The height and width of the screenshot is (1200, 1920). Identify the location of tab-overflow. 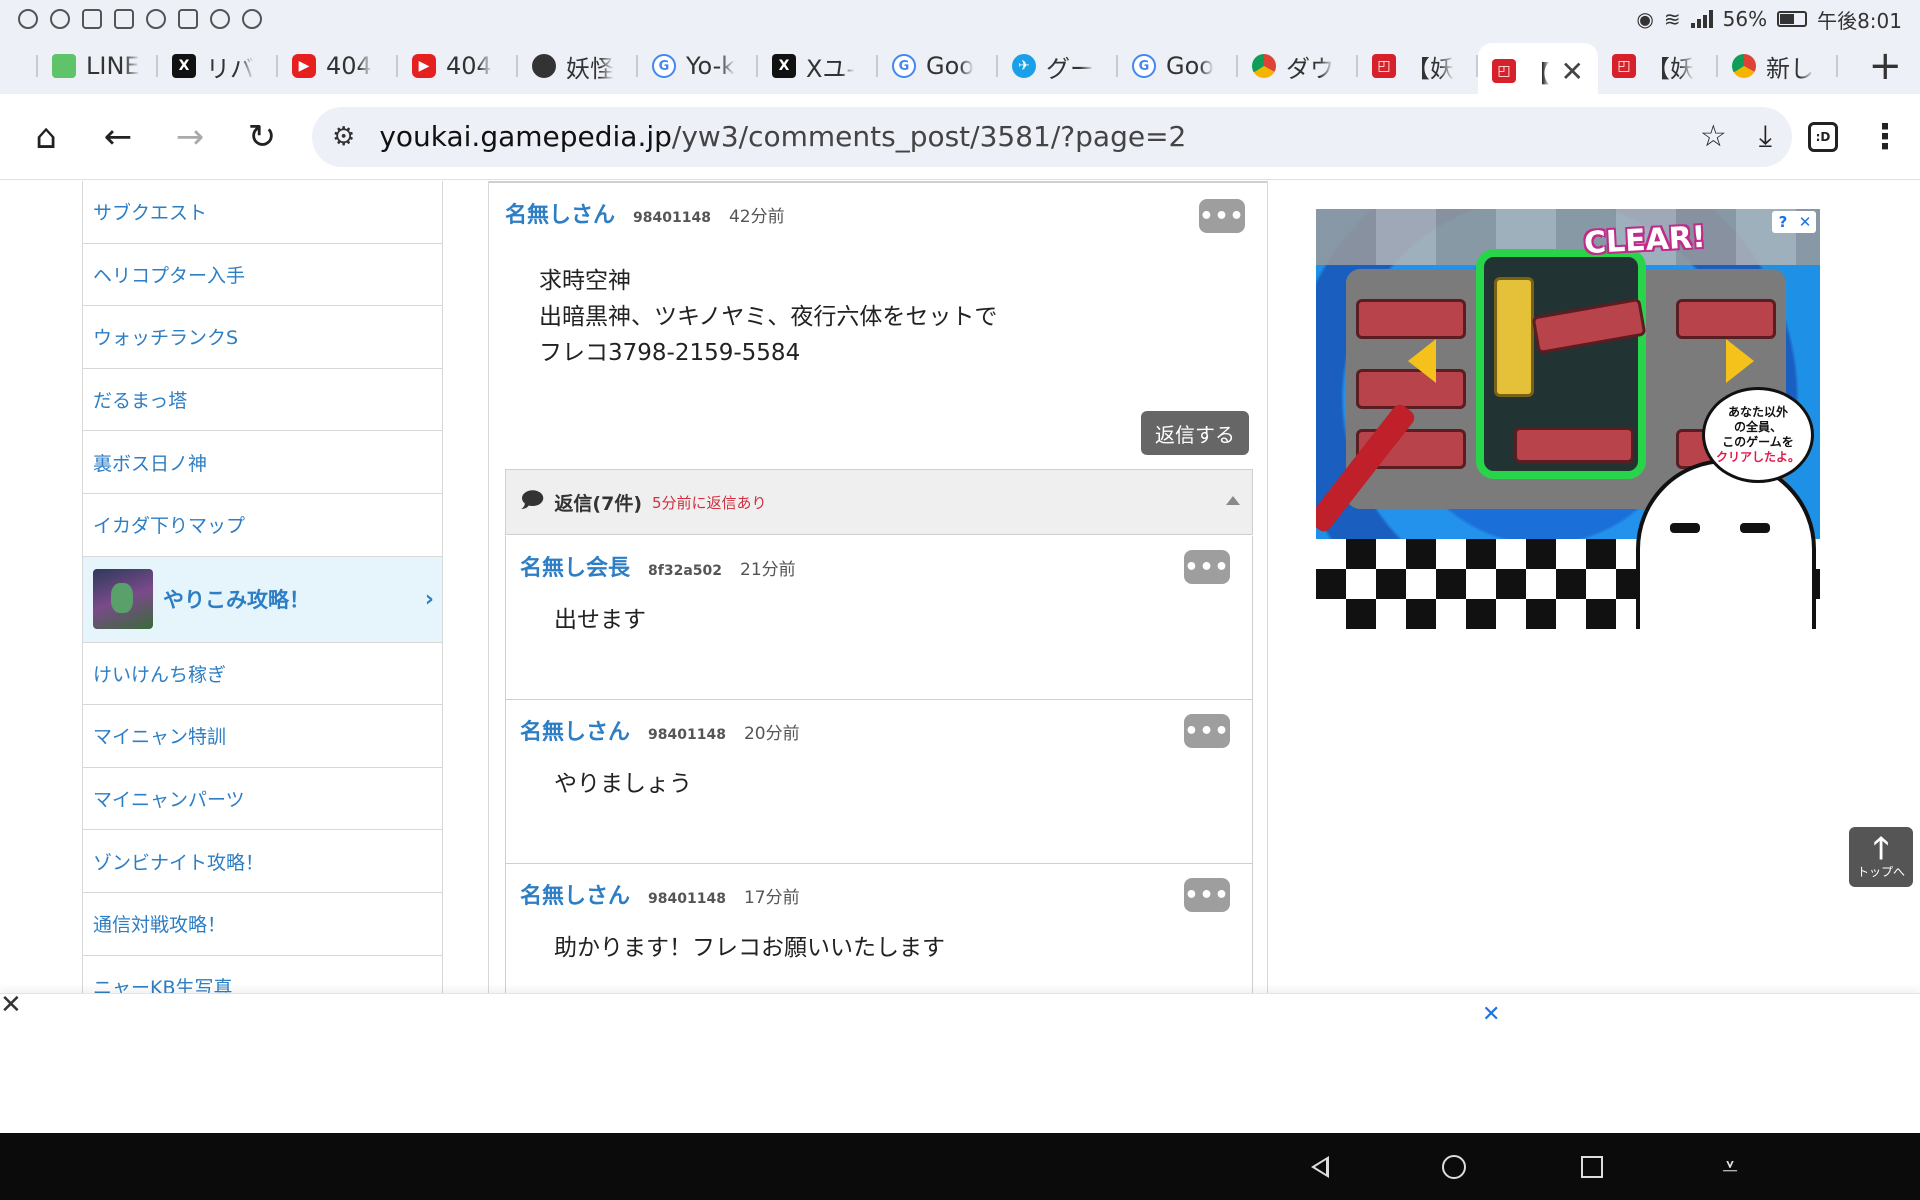
(19, 66).